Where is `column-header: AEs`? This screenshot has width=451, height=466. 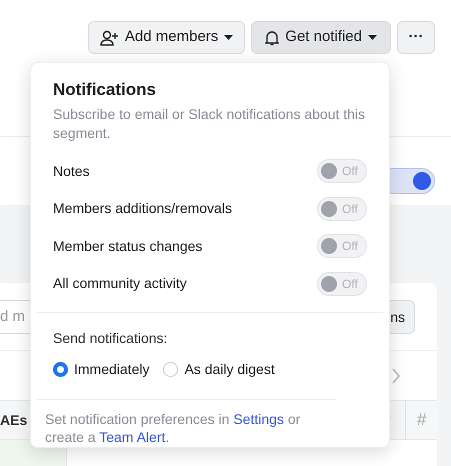 column-header: AEs is located at coordinates (14, 420).